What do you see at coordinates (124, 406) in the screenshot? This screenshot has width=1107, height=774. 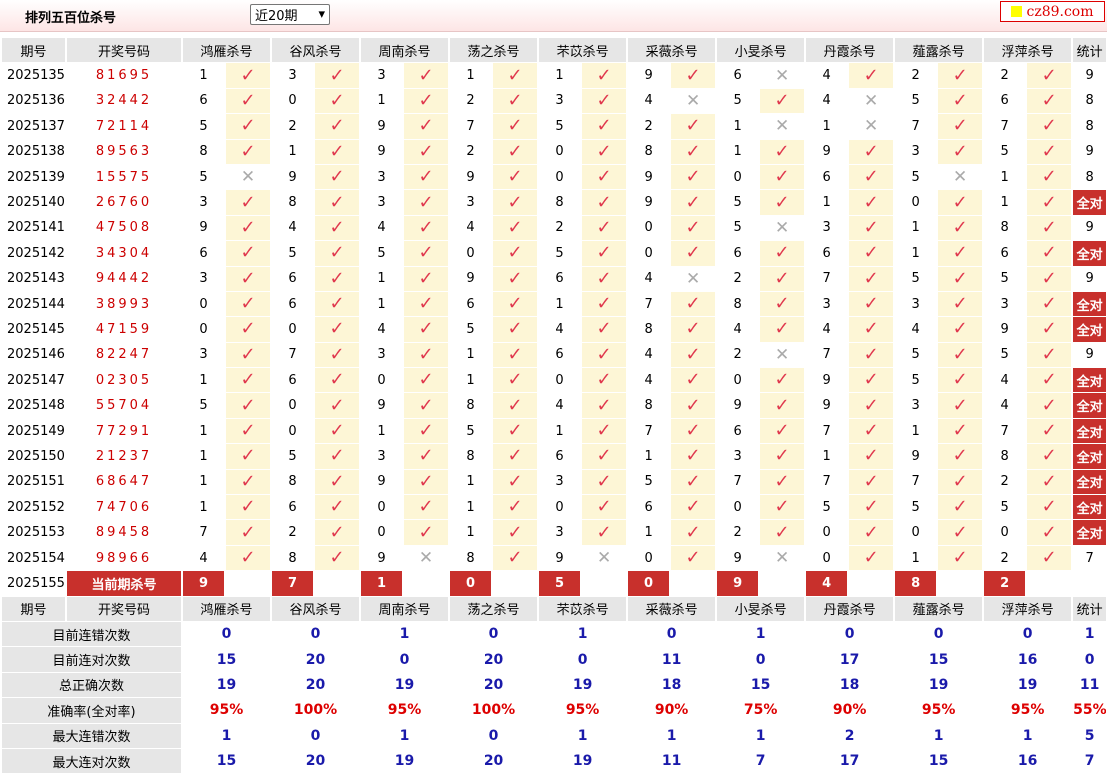 I see `draw-number-cell: 55704` at bounding box center [124, 406].